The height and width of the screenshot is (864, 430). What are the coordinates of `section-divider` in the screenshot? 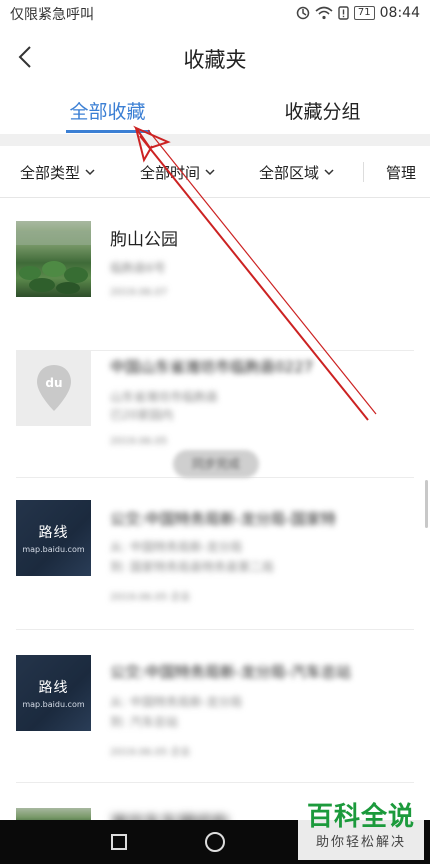 It's located at (215, 140).